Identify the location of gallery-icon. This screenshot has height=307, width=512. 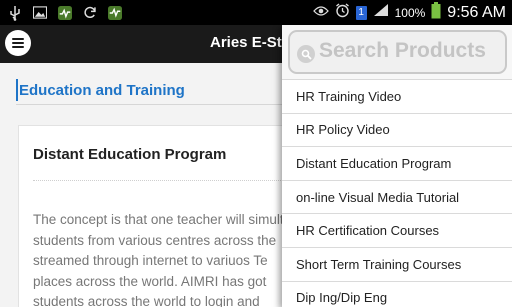
(40, 13).